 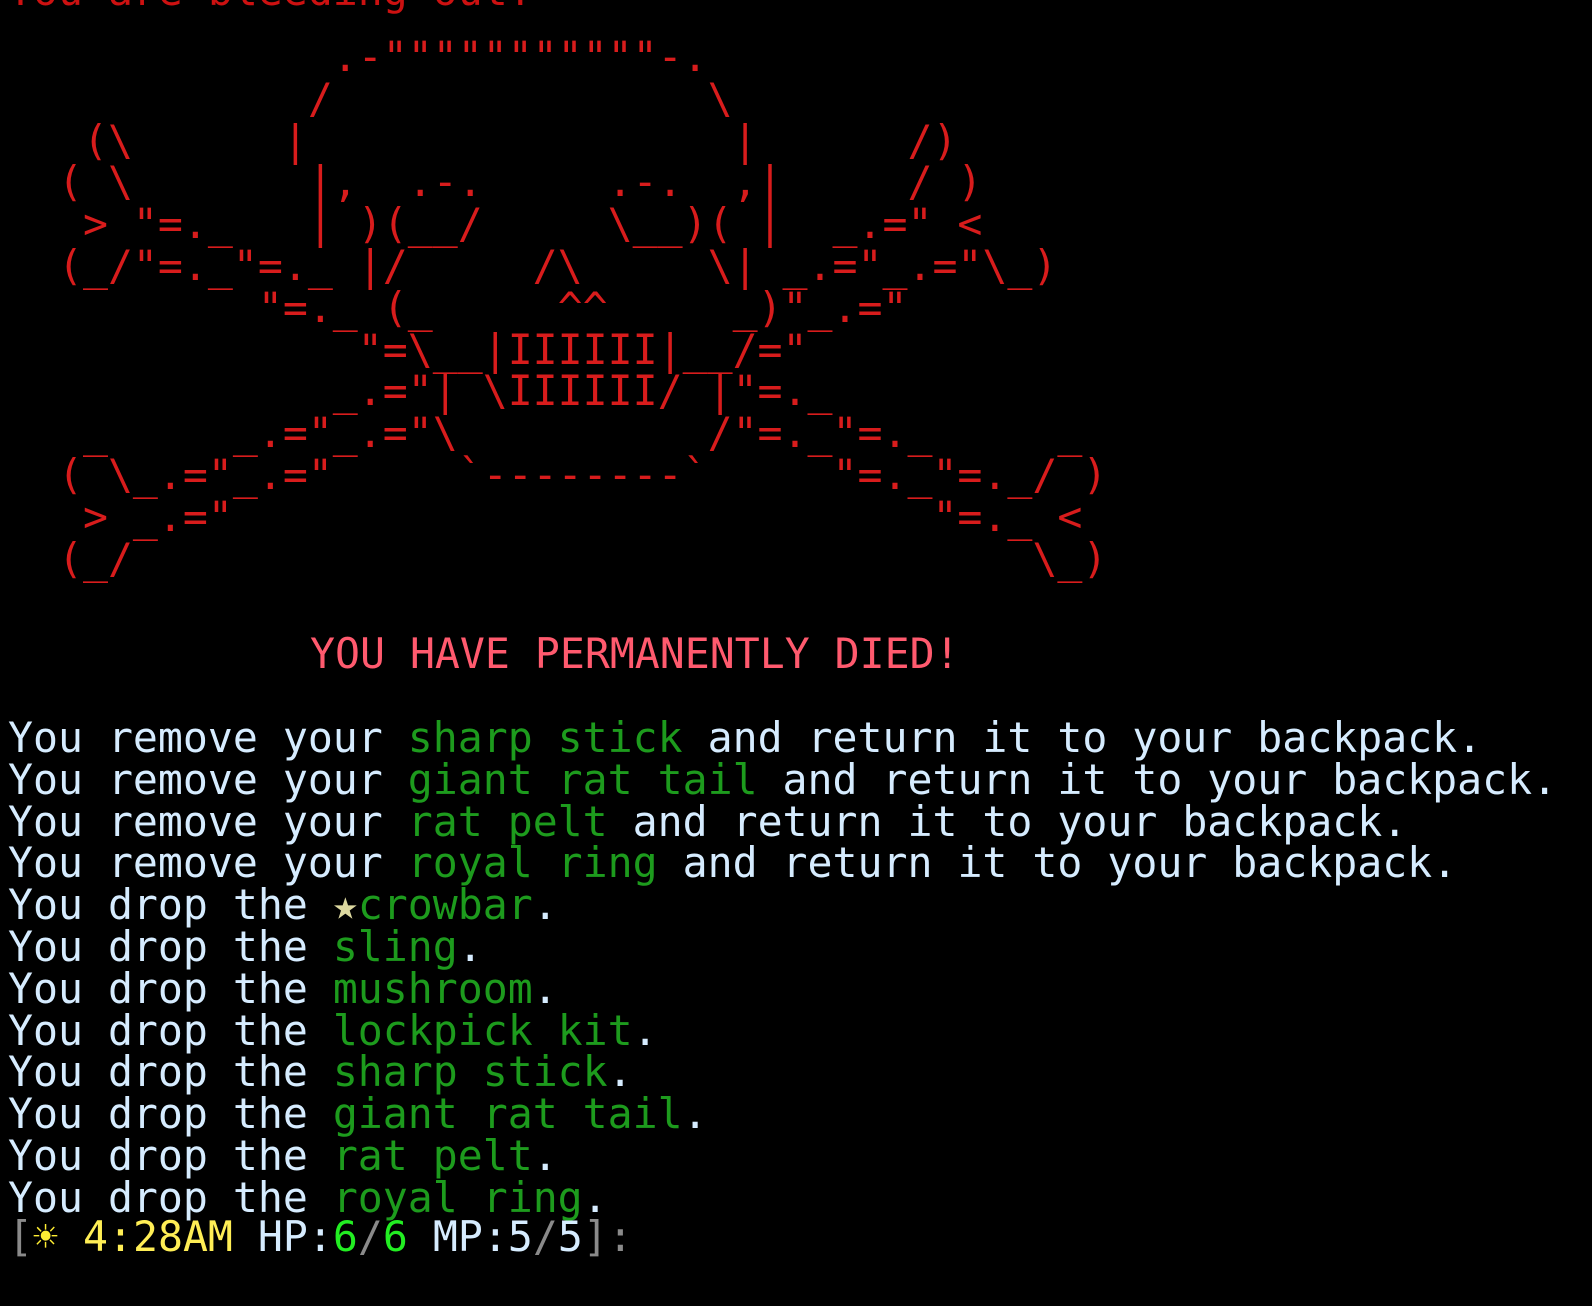 What do you see at coordinates (158, 1236) in the screenshot?
I see `game-time: 4:28AM` at bounding box center [158, 1236].